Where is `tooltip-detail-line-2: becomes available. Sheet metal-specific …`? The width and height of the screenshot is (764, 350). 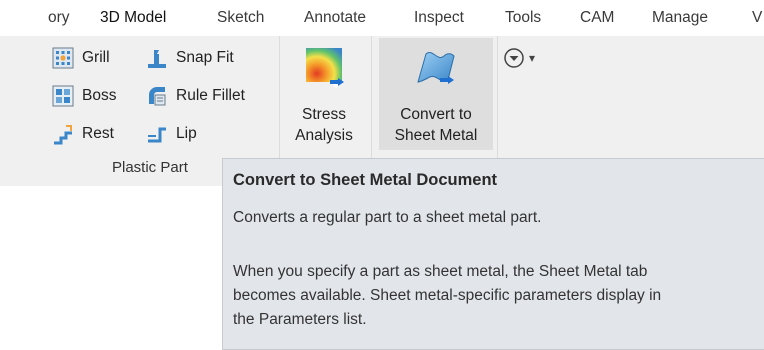
tooltip-detail-line-2: becomes available. Sheet metal-specific … is located at coordinates (447, 295).